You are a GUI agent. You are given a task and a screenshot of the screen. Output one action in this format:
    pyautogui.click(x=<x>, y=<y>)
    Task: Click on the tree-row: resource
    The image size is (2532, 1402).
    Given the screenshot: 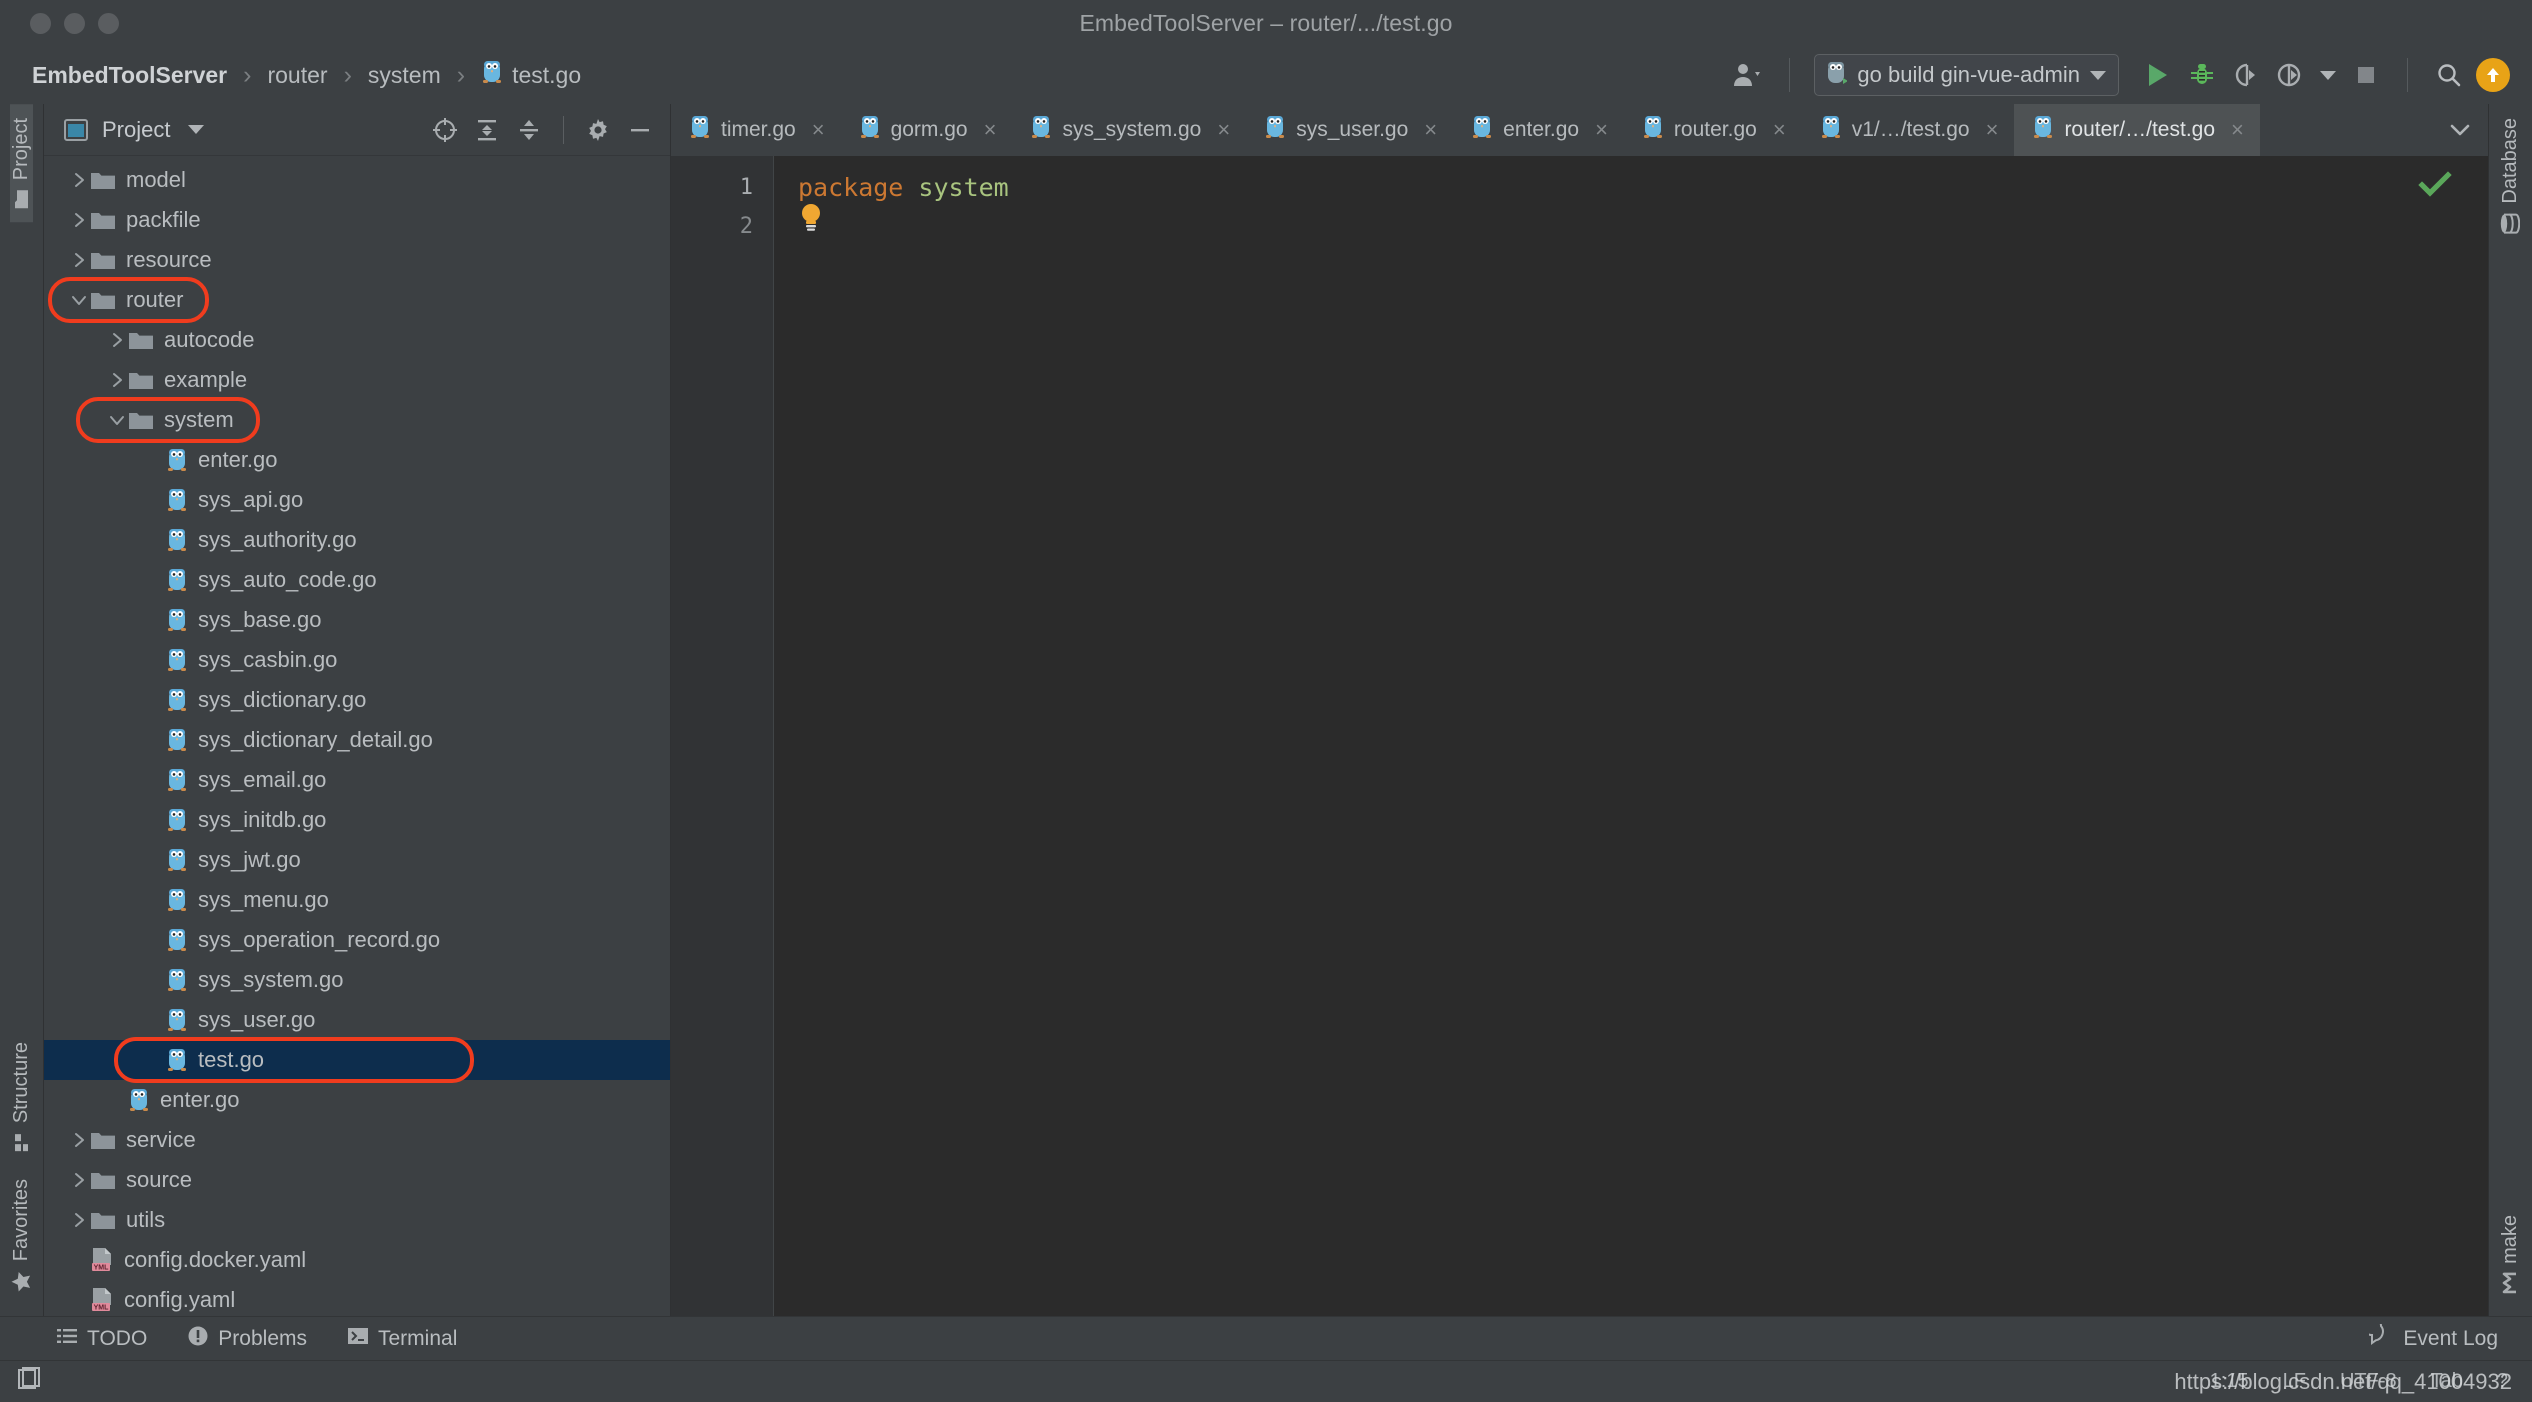 What is the action you would take?
    pyautogui.click(x=357, y=260)
    